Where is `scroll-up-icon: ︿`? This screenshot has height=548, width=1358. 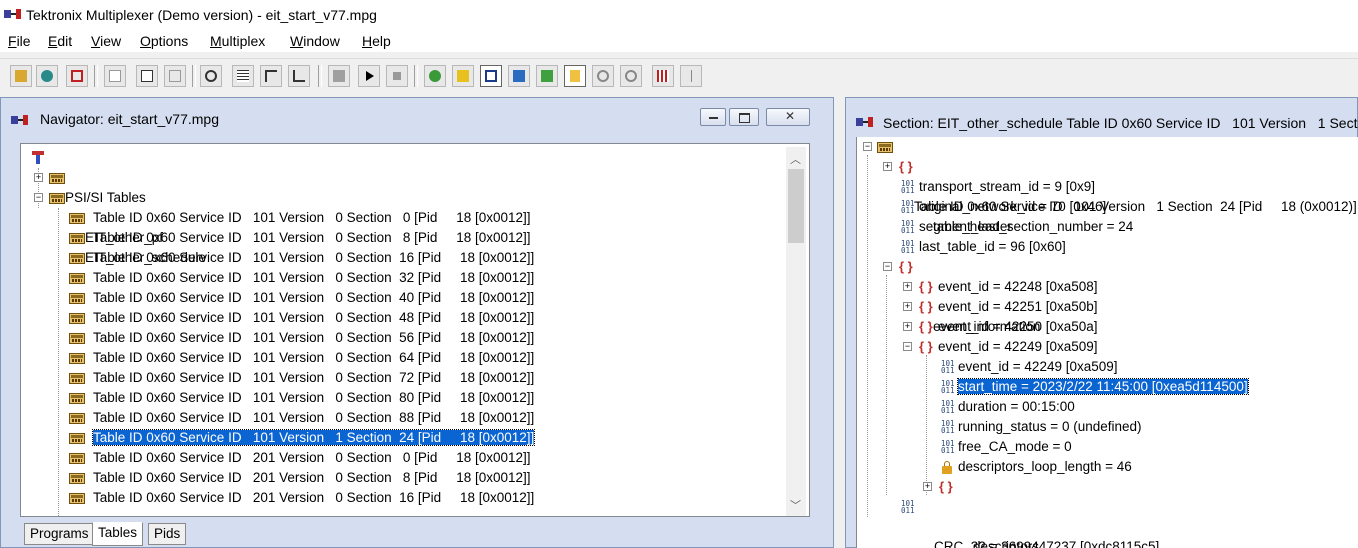 scroll-up-icon: ︿ is located at coordinates (795, 159).